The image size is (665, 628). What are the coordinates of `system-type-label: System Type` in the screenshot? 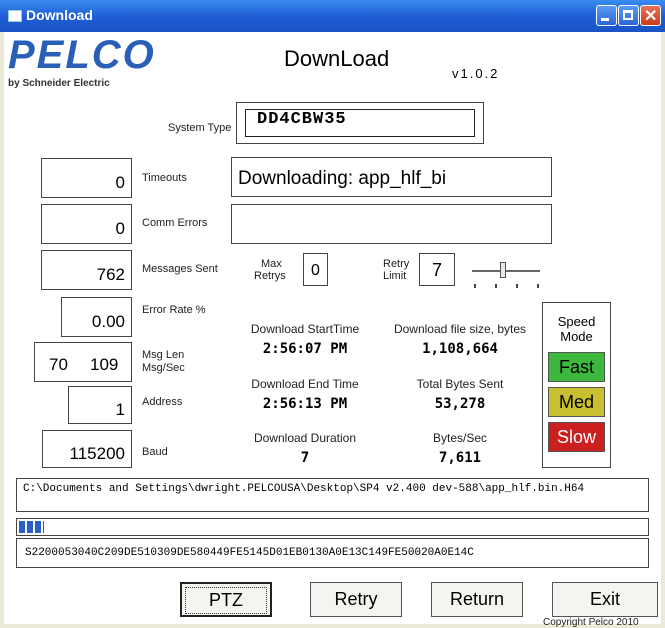 It's located at (200, 128).